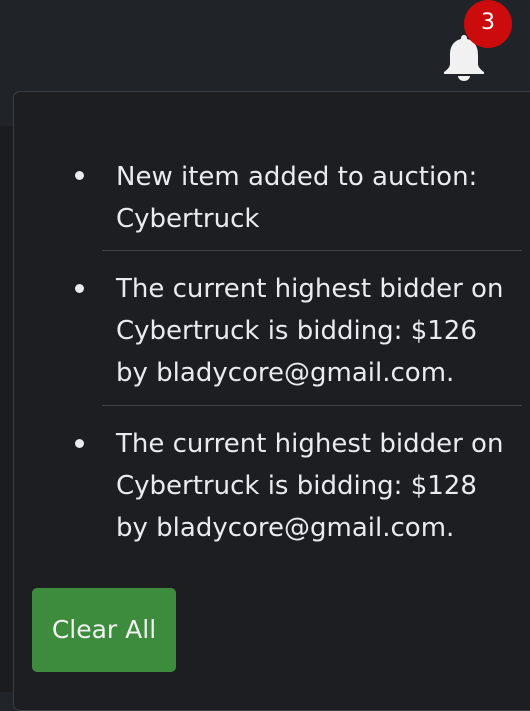  Describe the element at coordinates (297, 198) in the screenshot. I see `notification-text: New item added to auction: Cybertruck` at that location.